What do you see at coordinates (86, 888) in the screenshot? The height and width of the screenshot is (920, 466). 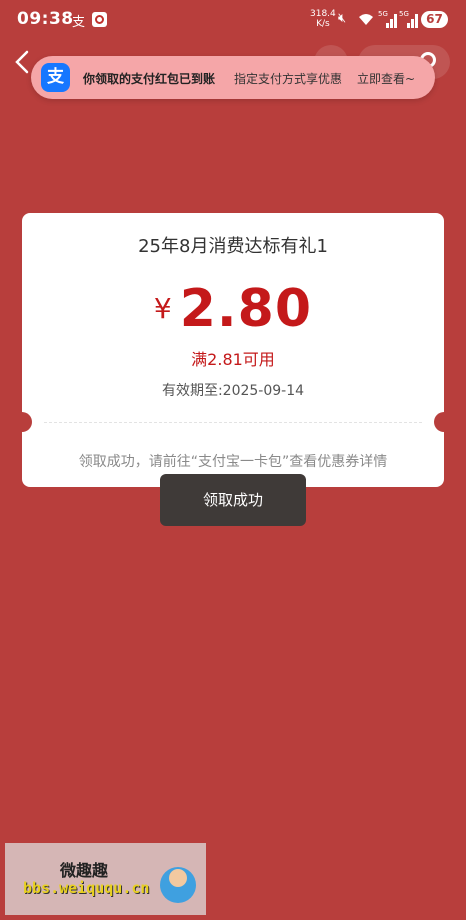 I see `watermark-url: bbs.weiququ.cn` at bounding box center [86, 888].